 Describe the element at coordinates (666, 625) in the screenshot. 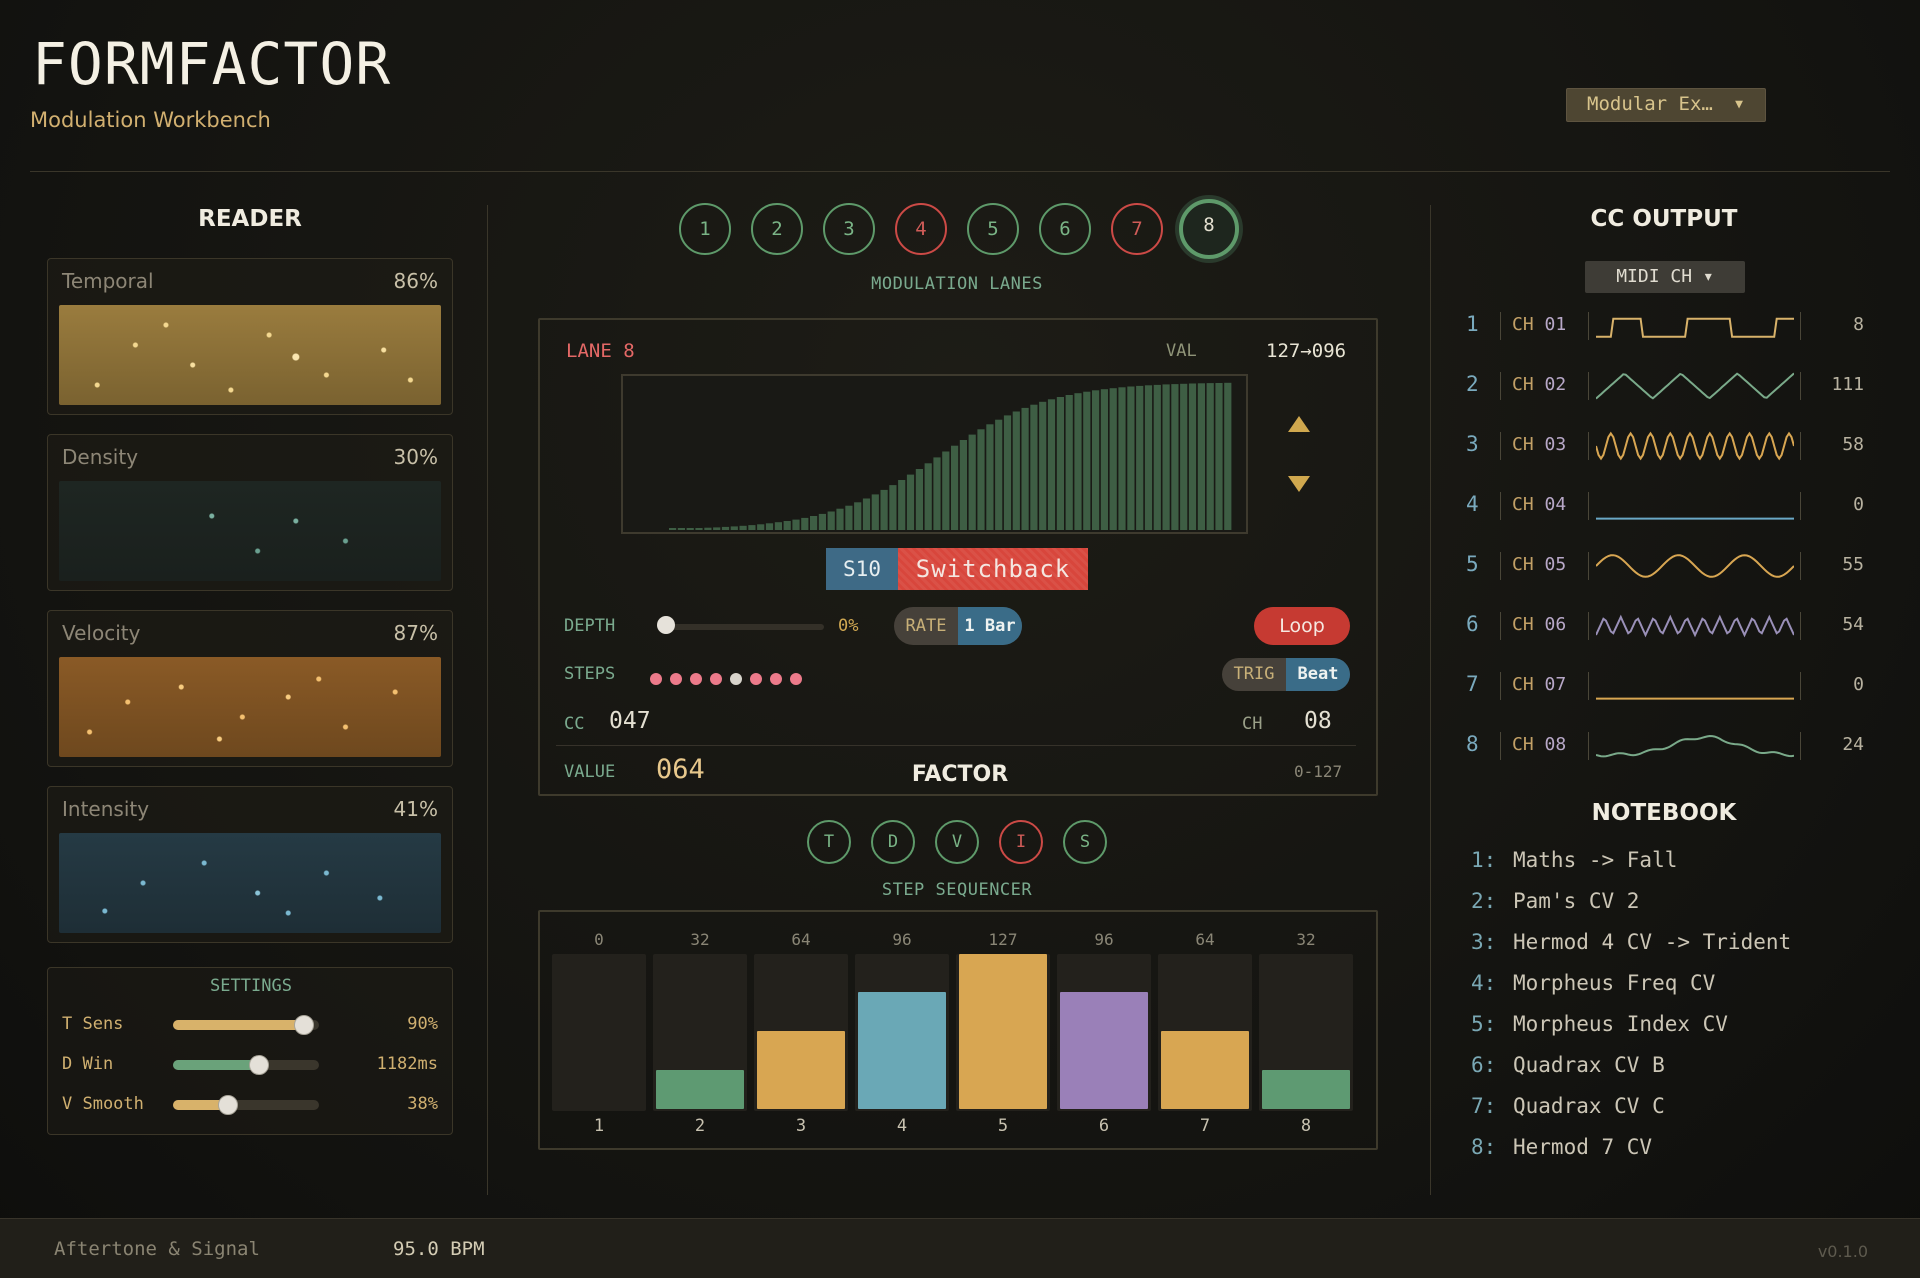

I see `depth-slider-knob` at that location.